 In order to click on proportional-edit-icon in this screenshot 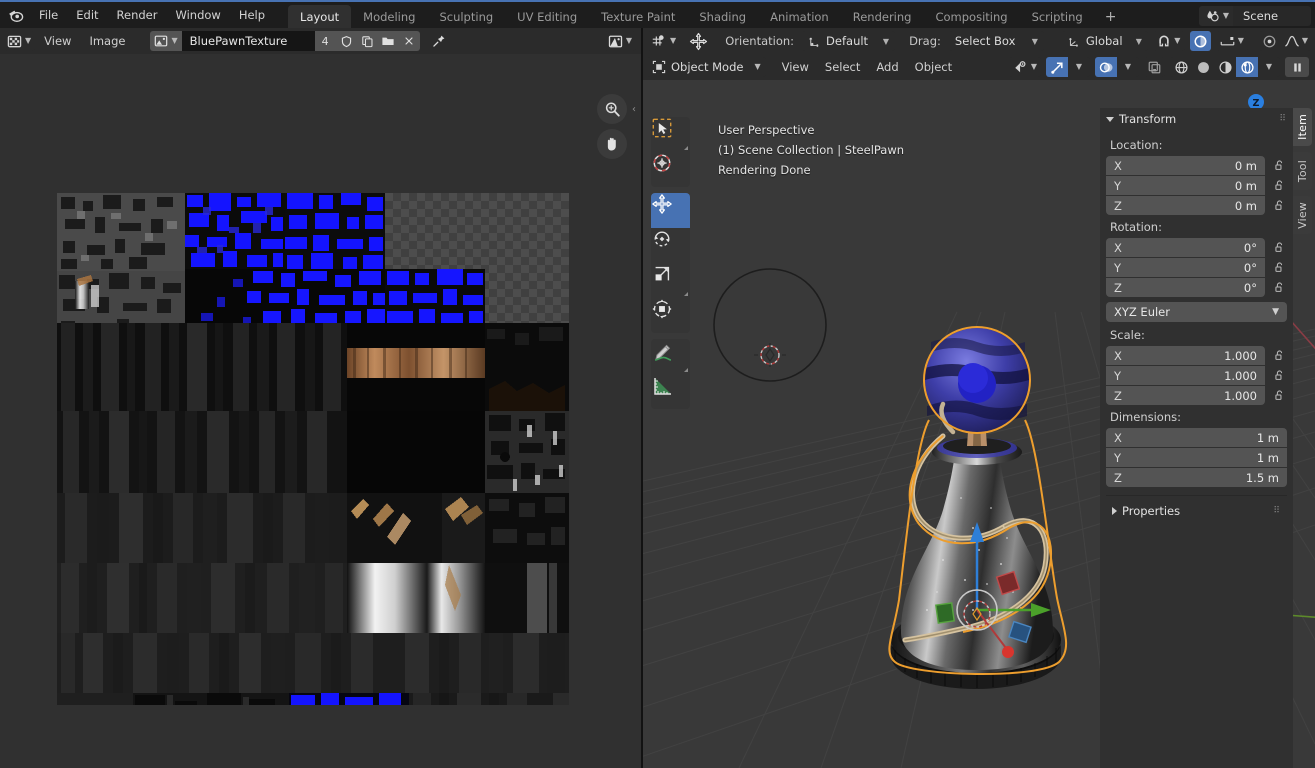, I will do `click(1200, 41)`.